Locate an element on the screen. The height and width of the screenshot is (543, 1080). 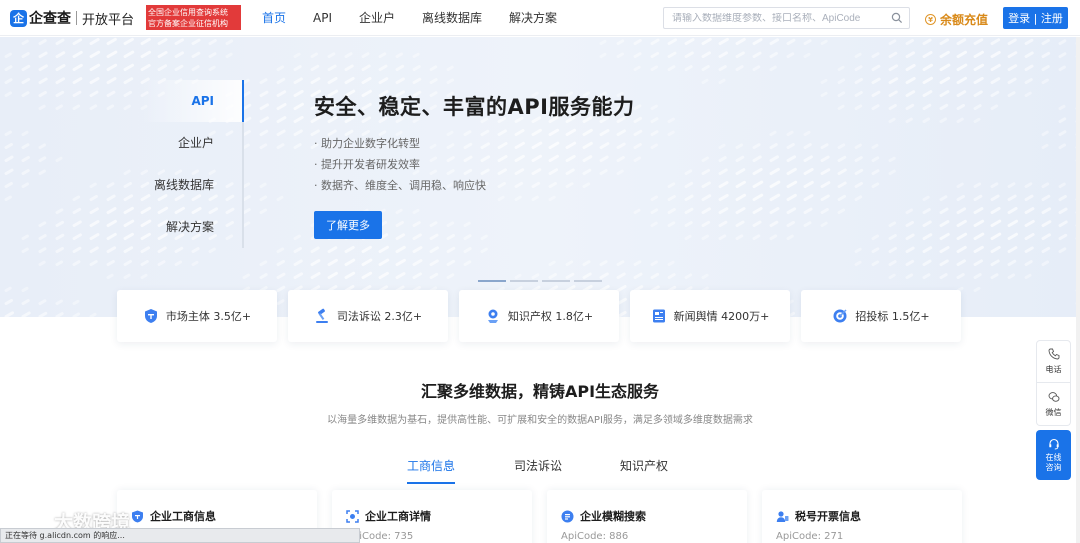
side-tab-api: API is located at coordinates (192, 101).